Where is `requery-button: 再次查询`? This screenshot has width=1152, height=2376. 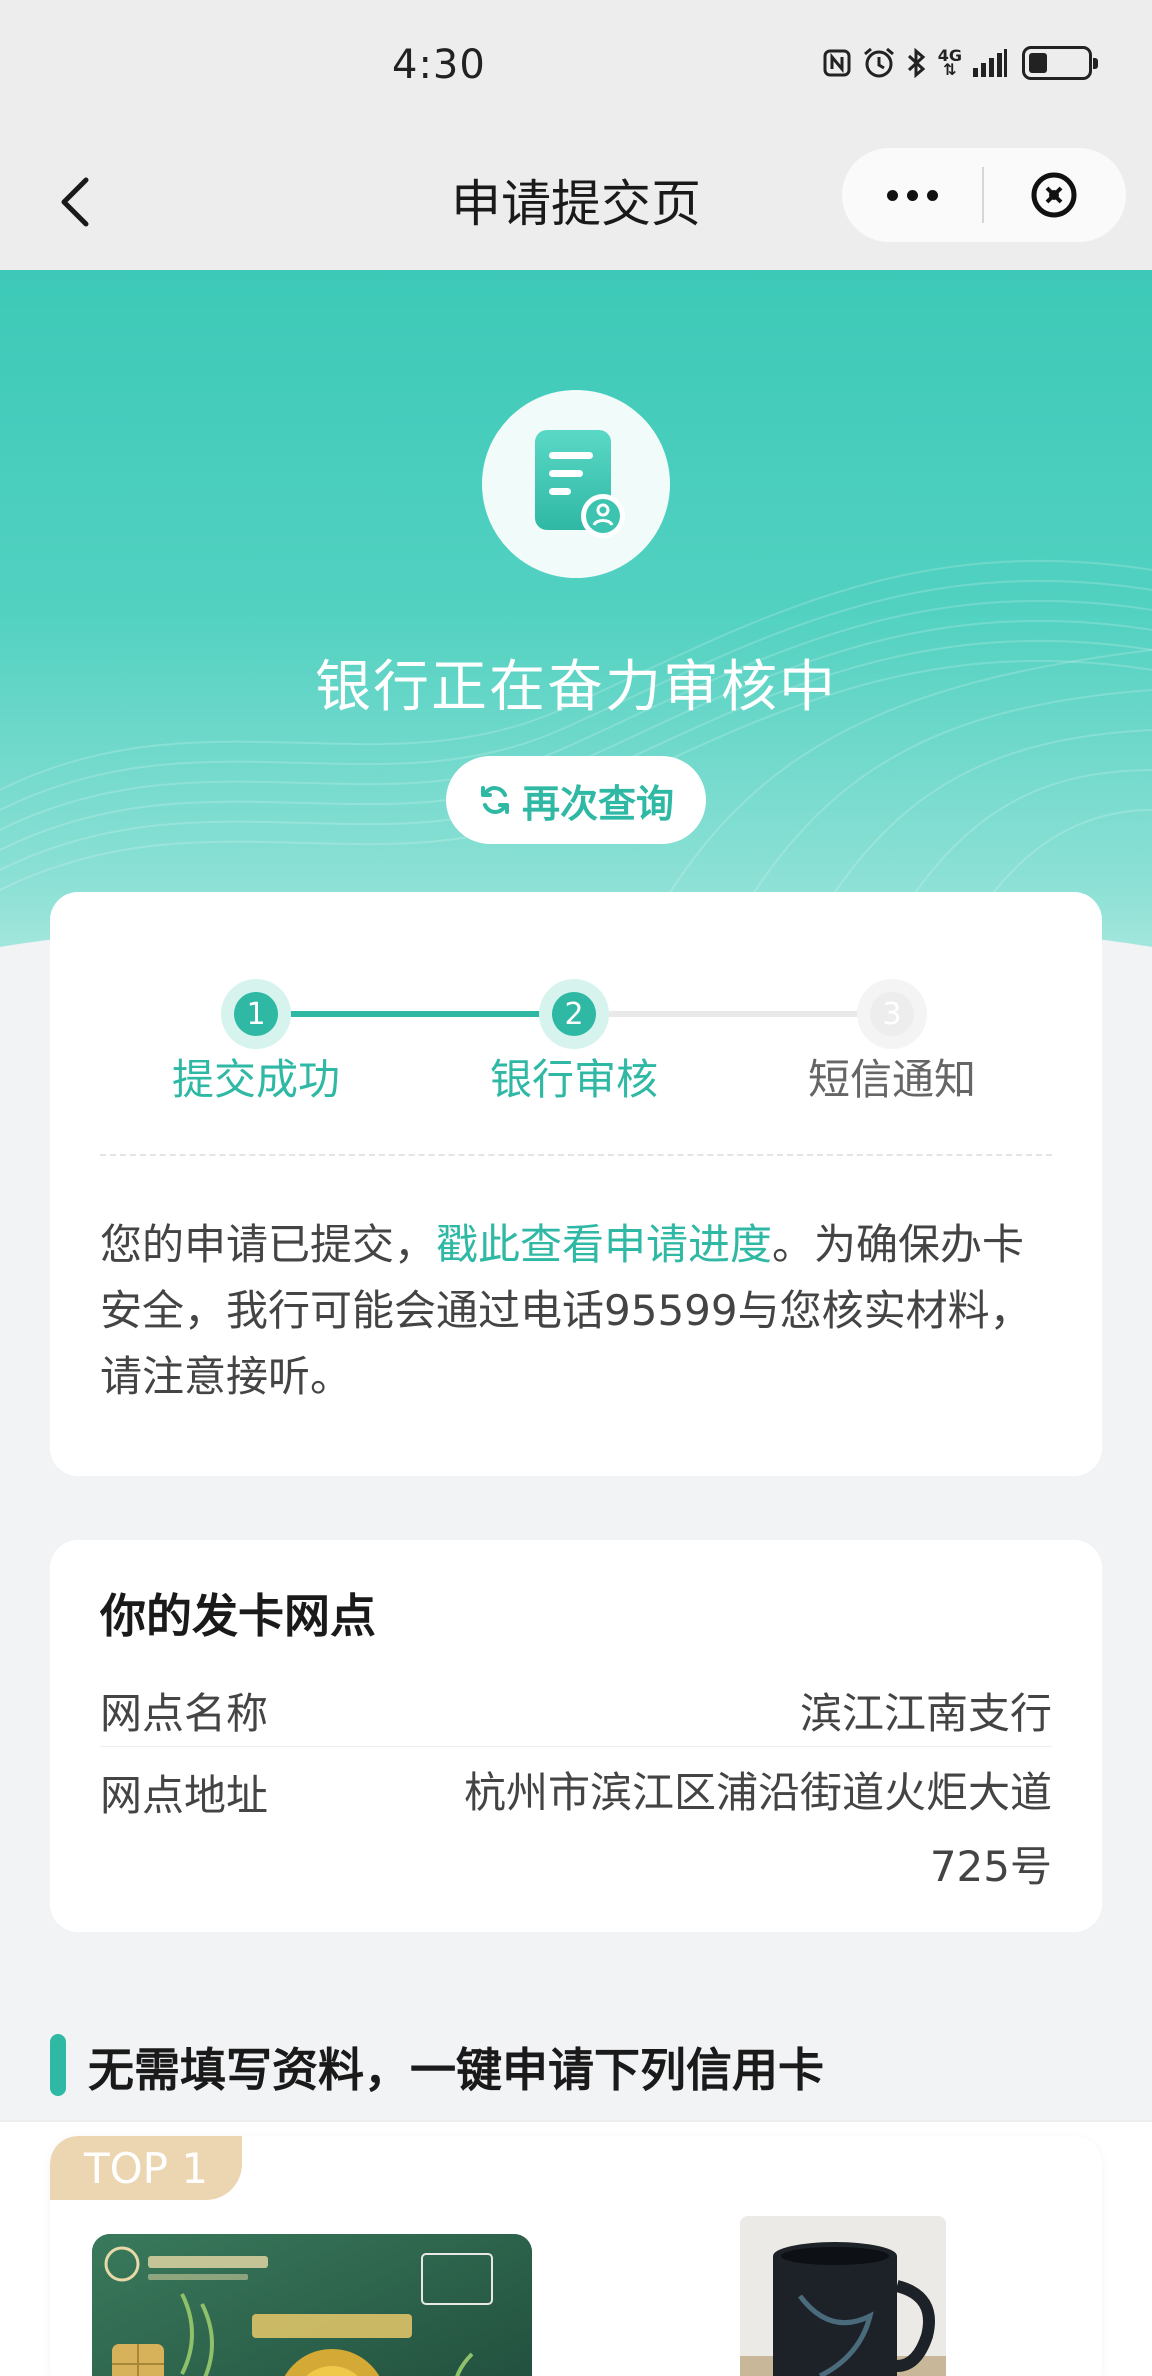 requery-button: 再次查询 is located at coordinates (576, 800).